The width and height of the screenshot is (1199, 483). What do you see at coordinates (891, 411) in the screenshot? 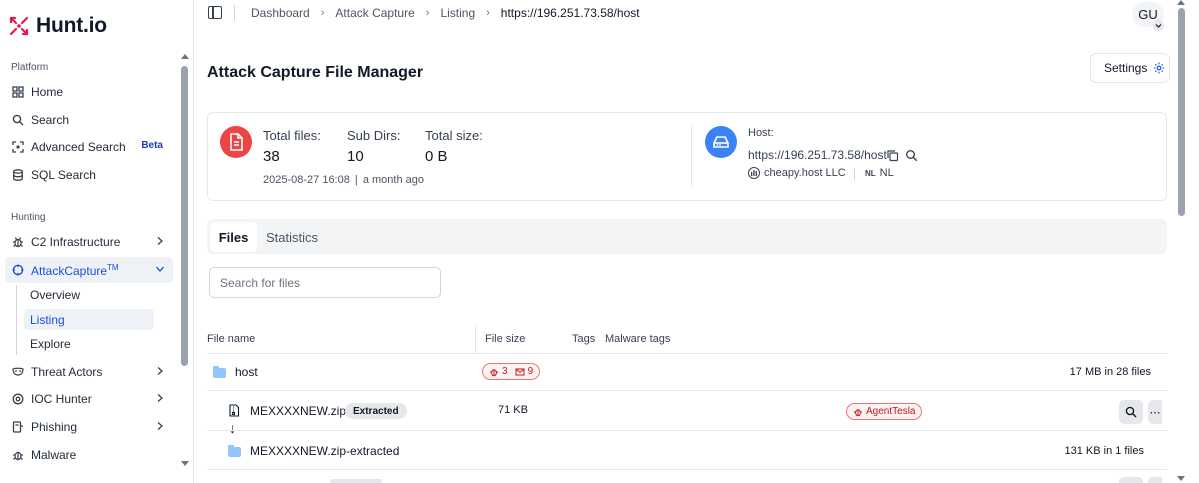
I see `malware-tag-label: AgentTesla` at bounding box center [891, 411].